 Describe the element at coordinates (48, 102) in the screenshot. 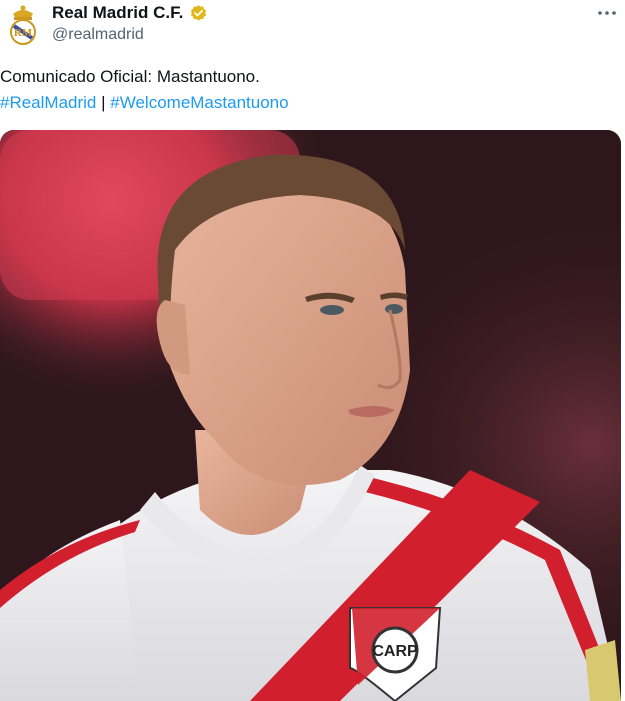

I see `hashtag-realmadrid: #RealMadrid` at that location.